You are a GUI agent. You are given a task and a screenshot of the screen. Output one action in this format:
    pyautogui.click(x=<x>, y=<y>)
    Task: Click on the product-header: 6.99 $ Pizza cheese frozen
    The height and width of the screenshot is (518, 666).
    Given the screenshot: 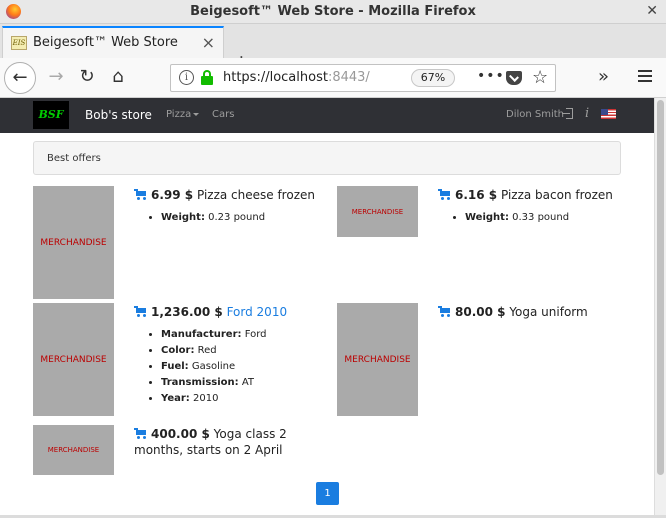 What is the action you would take?
    pyautogui.click(x=229, y=195)
    